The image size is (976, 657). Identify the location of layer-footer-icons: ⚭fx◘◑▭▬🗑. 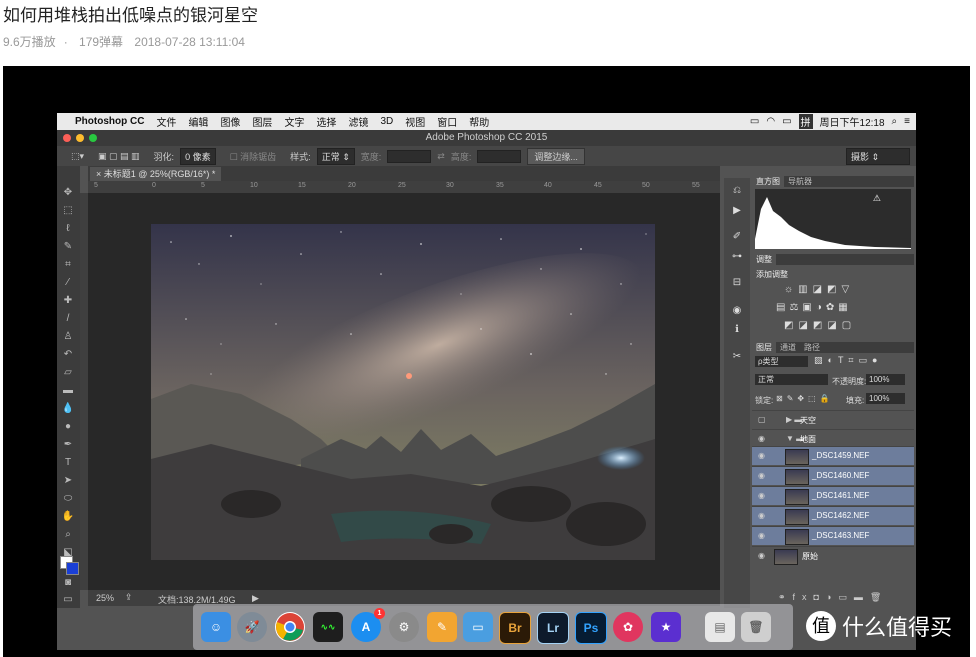
(833, 597).